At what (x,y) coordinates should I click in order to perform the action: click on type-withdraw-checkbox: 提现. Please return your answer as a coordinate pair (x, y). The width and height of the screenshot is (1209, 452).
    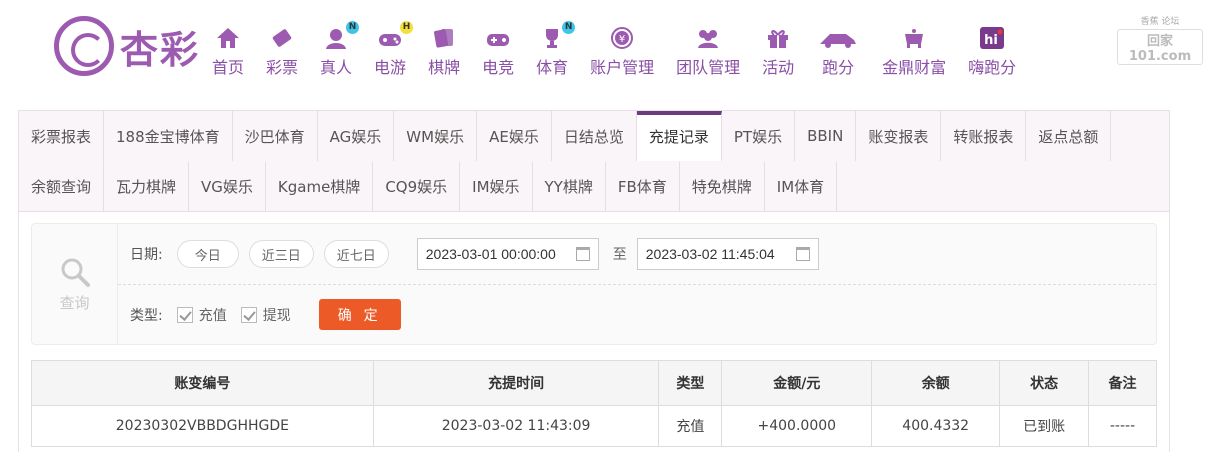
    Looking at the image, I should click on (265, 315).